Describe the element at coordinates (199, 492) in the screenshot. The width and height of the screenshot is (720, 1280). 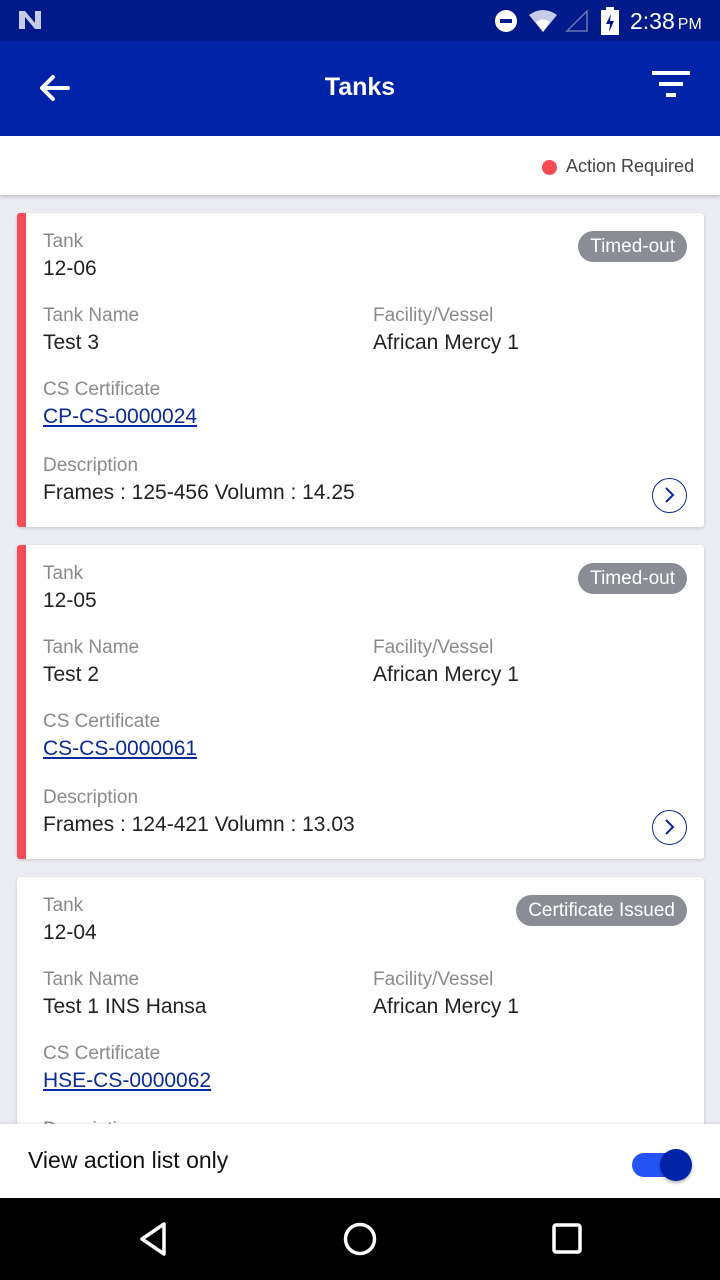
I see `description-value: Frames : 125-456 Volumn : 14.25` at that location.